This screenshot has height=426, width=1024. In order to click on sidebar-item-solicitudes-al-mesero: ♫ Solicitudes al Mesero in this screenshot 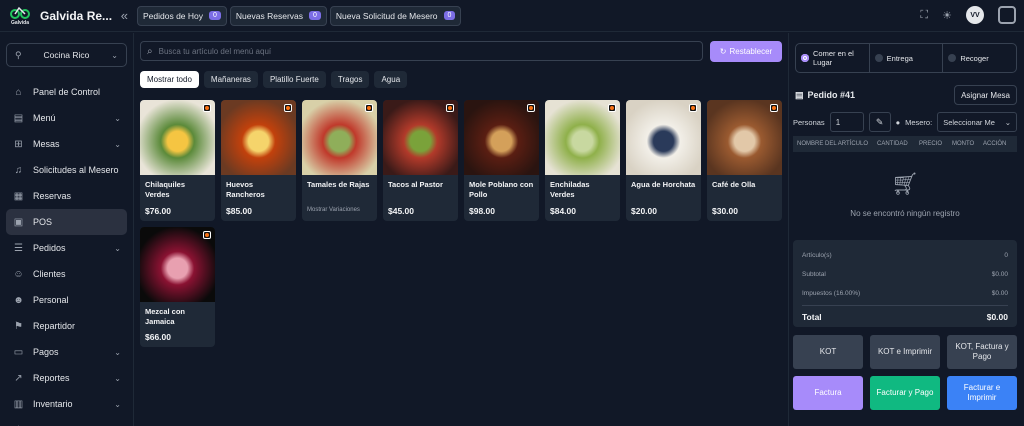, I will do `click(66, 170)`.